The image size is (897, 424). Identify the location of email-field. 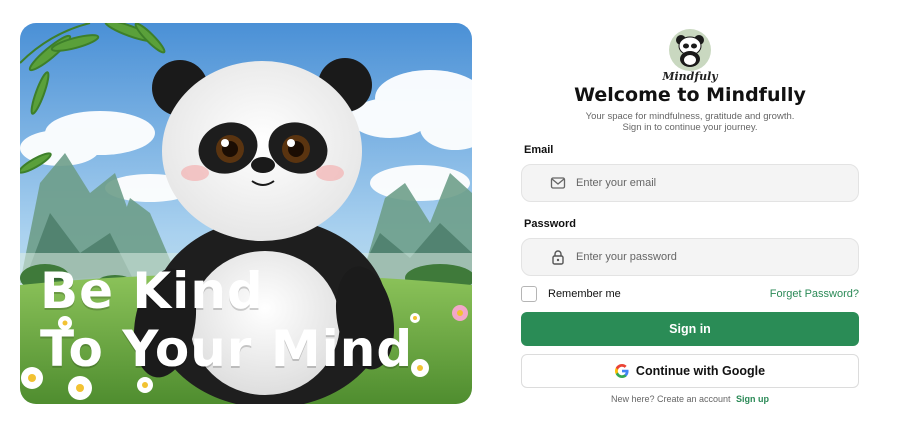
(690, 183).